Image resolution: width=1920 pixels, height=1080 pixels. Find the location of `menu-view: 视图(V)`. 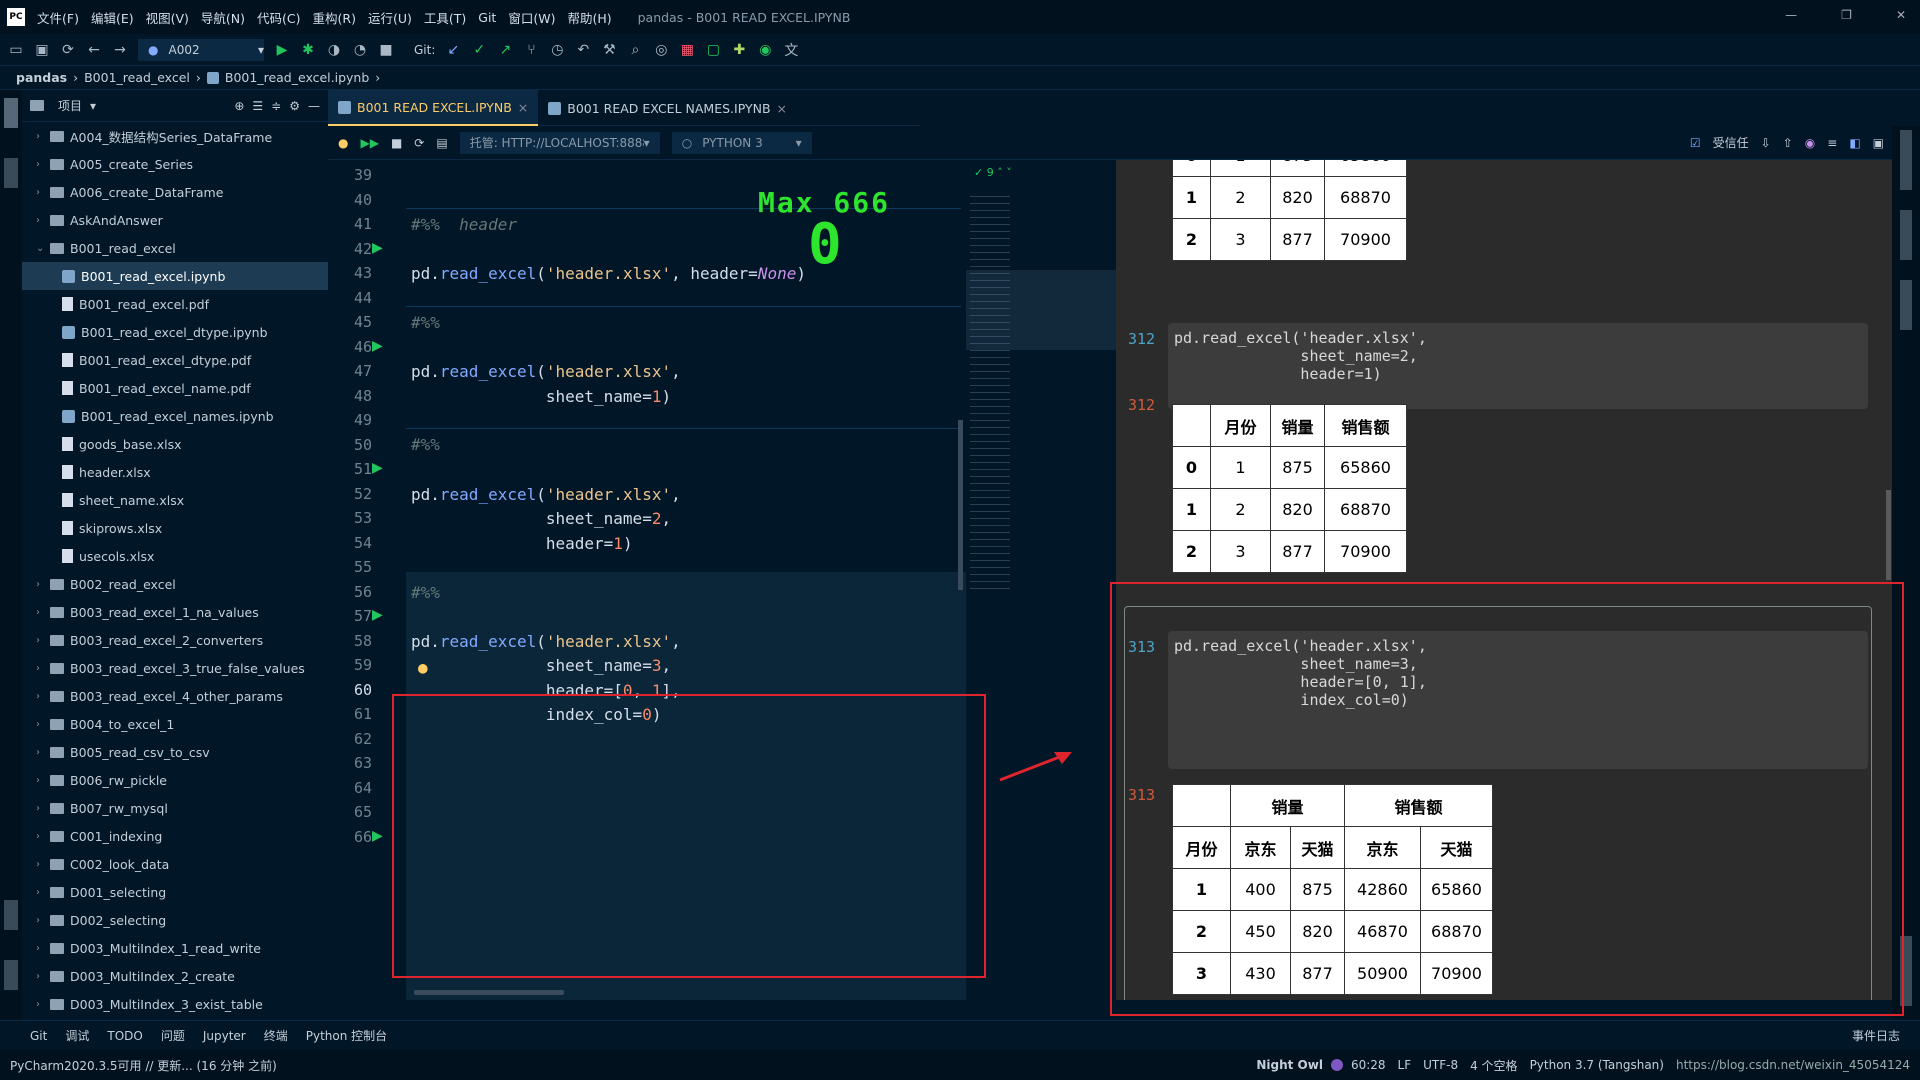

menu-view: 视图(V) is located at coordinates (167, 17).